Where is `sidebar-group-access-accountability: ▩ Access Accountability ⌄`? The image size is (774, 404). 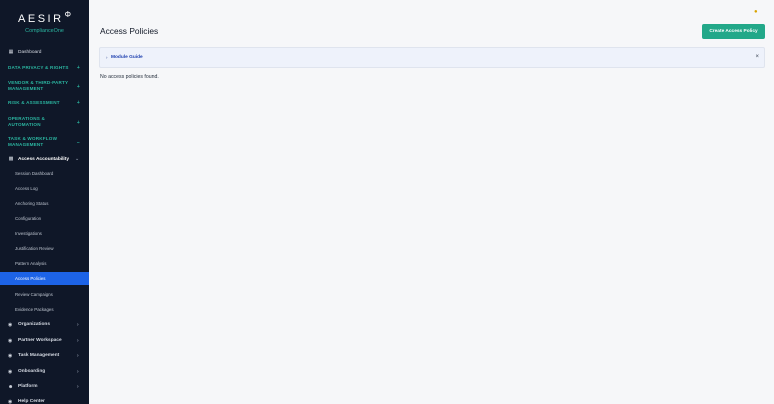 sidebar-group-access-accountability: ▩ Access Accountability ⌄ is located at coordinates (44, 159).